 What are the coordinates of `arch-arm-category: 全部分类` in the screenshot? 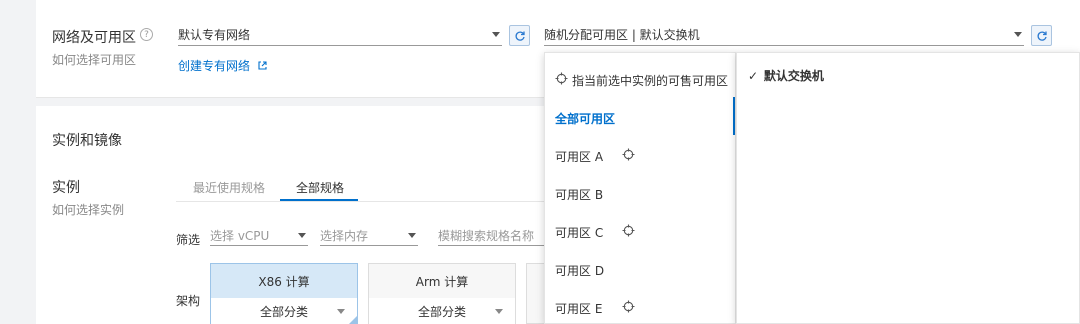 It's located at (442, 311).